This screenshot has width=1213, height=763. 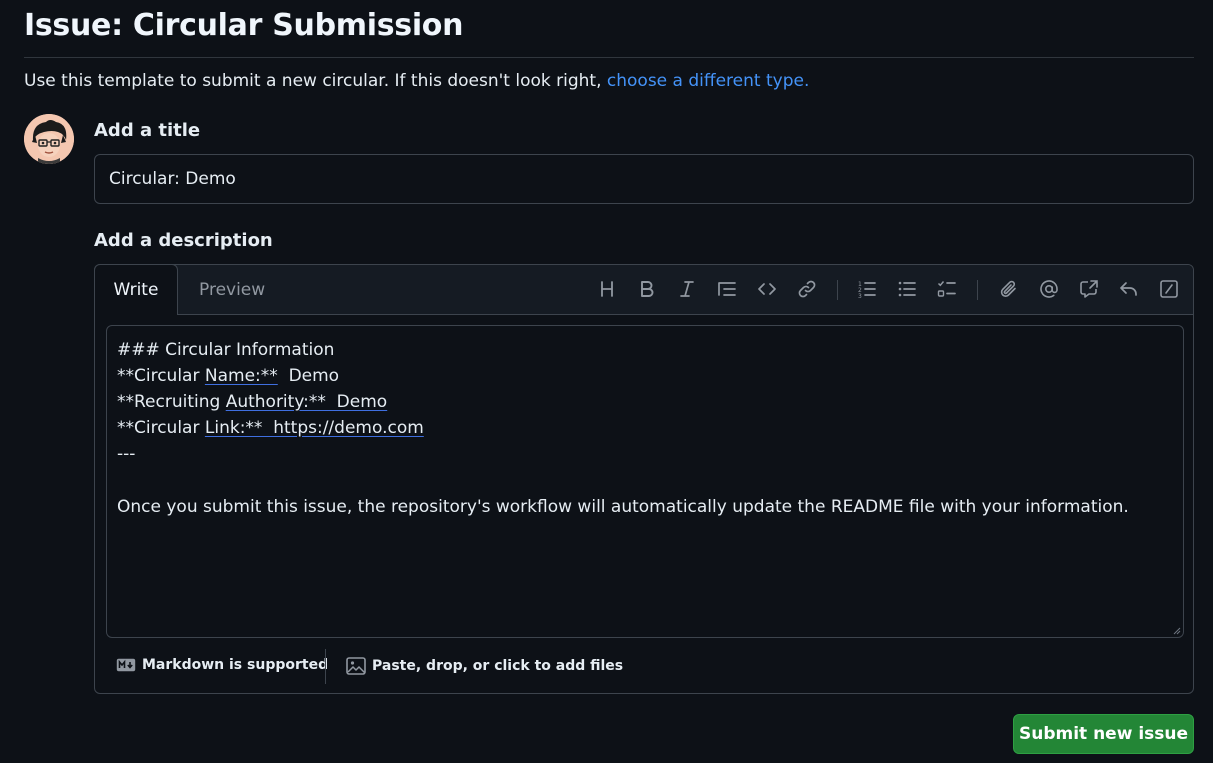 I want to click on add-files-label: Paste, drop, or click to add files, so click(x=498, y=666).